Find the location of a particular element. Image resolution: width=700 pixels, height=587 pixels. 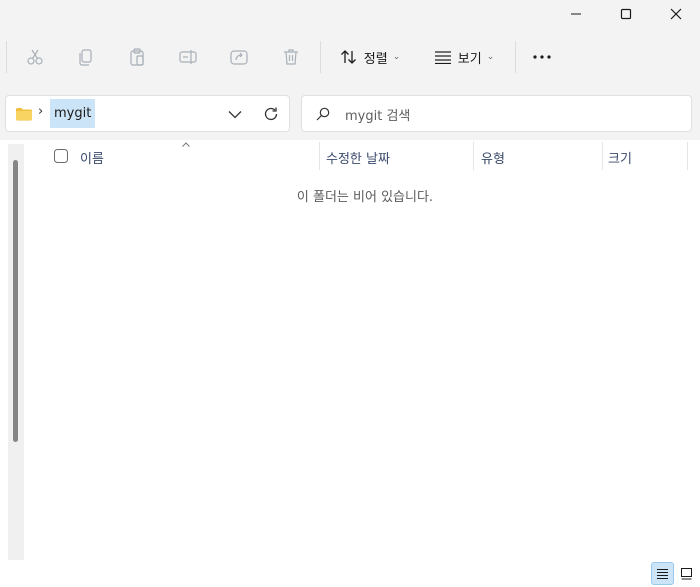

column-size: 크기 is located at coordinates (620, 157).